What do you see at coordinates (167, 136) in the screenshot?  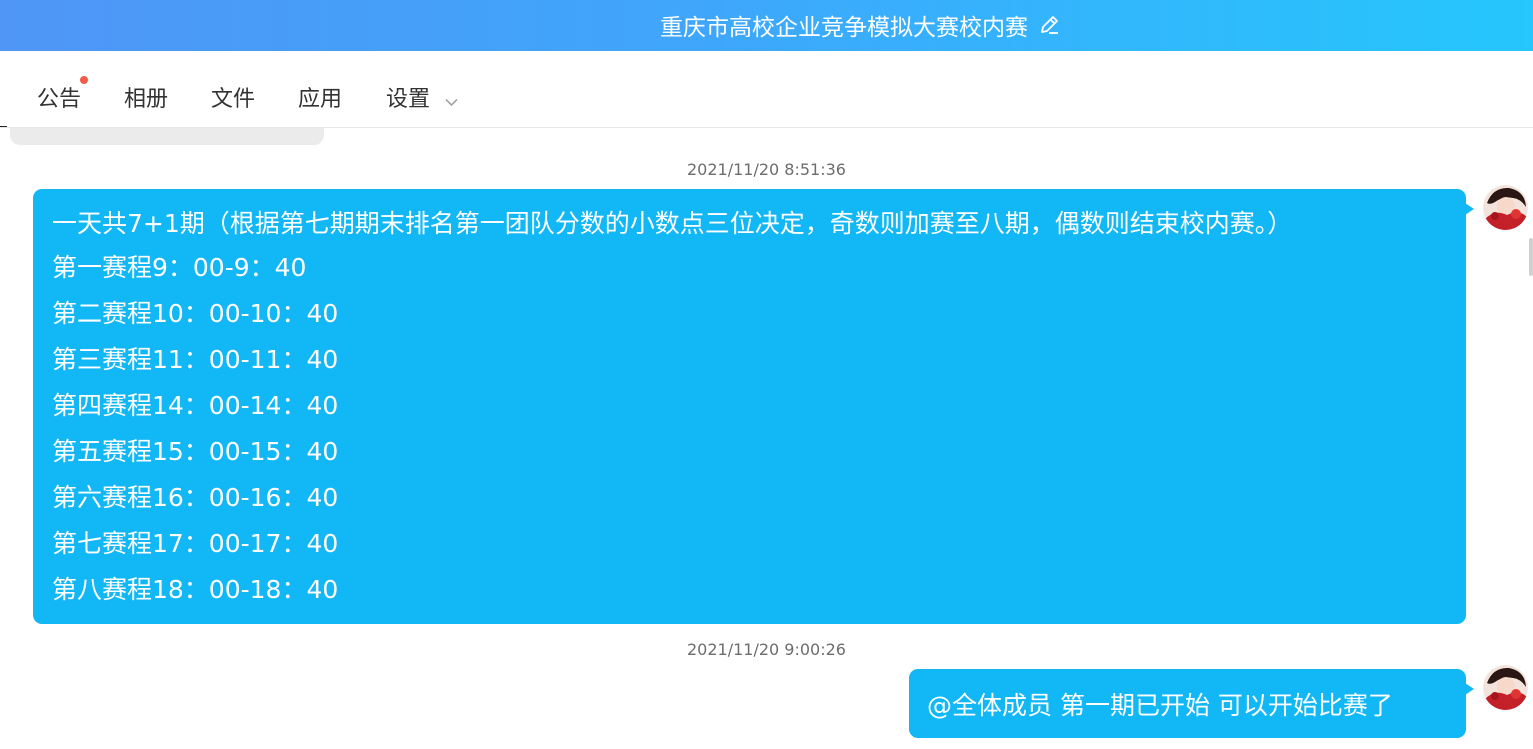 I see `previous-message-bubble` at bounding box center [167, 136].